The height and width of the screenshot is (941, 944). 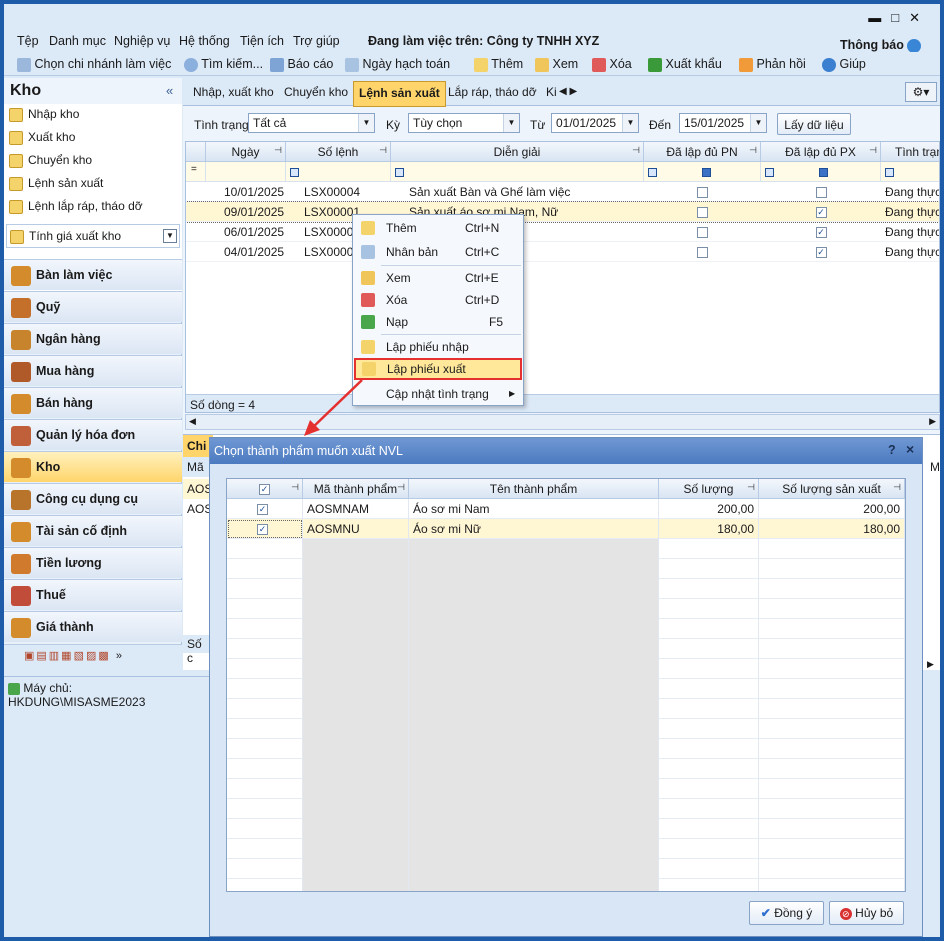 I want to click on module-2: Ngân hàng, so click(x=93, y=338).